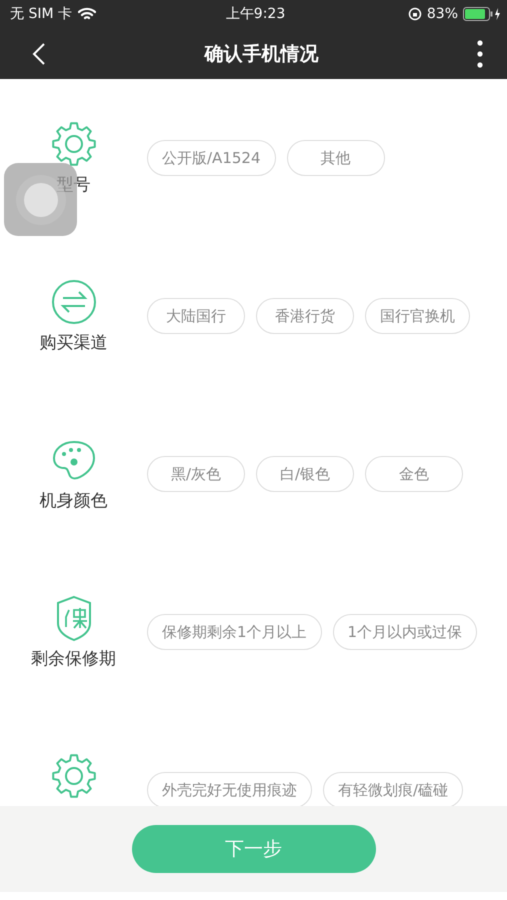  Describe the element at coordinates (74, 501) in the screenshot. I see `section-label: 机身颜色` at that location.